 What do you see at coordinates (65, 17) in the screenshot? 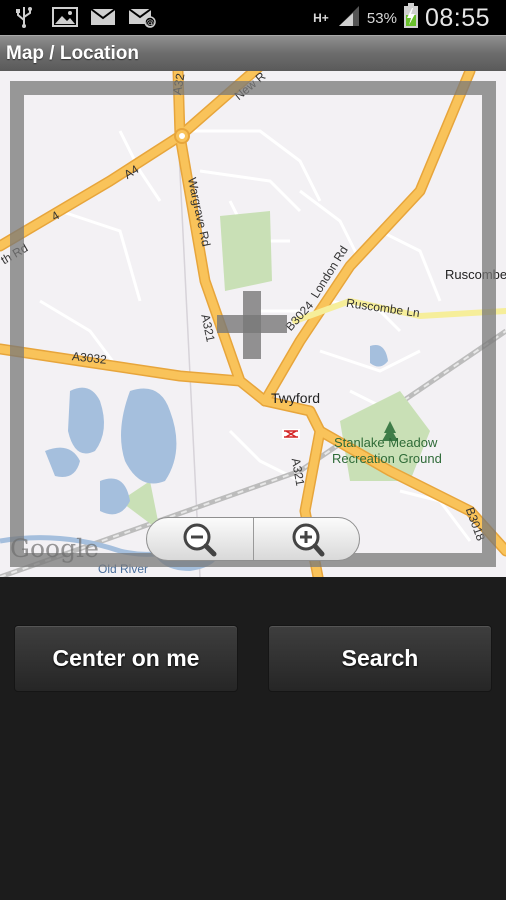
I see `image-icon` at bounding box center [65, 17].